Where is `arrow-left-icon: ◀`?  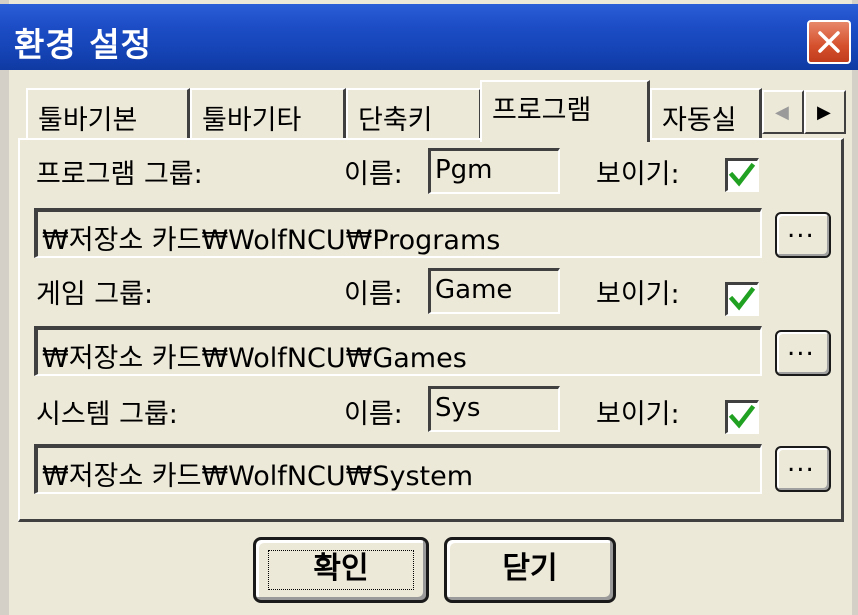
arrow-left-icon: ◀ is located at coordinates (782, 112).